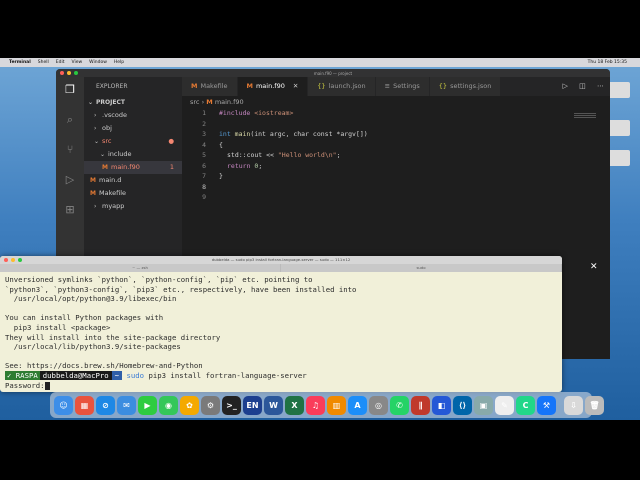 Image resolution: width=640 pixels, height=480 pixels. I want to click on dock-trash-icon: 🗑, so click(594, 405).